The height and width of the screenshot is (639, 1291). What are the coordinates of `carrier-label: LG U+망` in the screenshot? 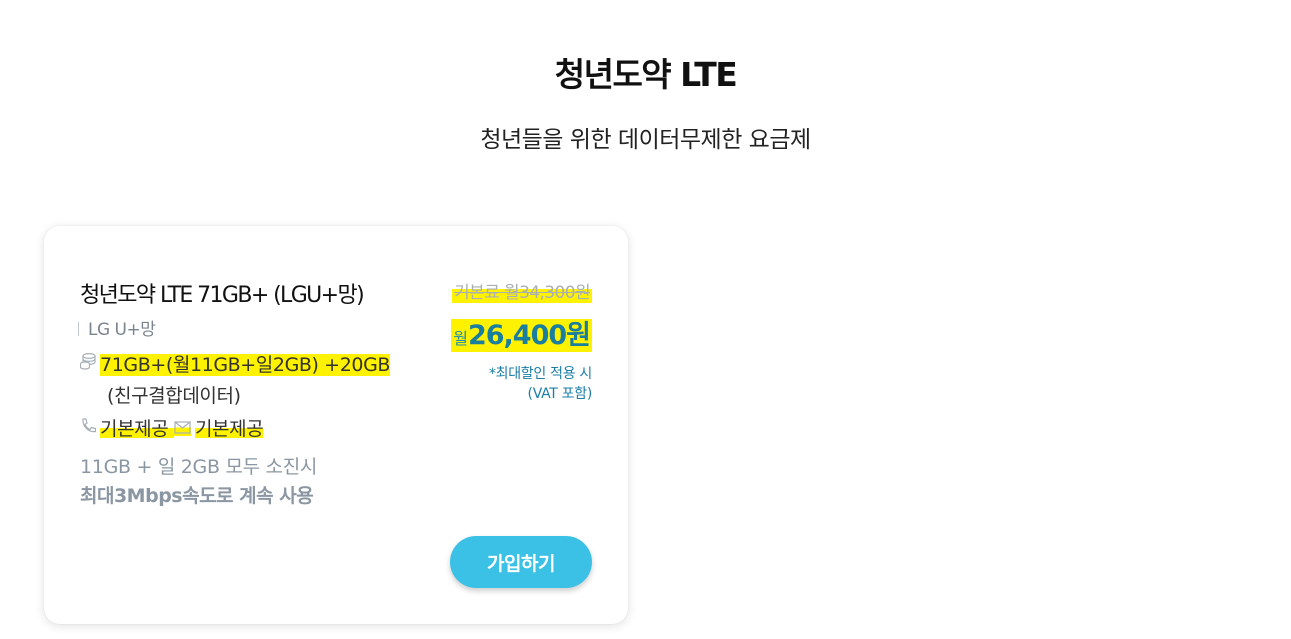 It's located at (117, 327).